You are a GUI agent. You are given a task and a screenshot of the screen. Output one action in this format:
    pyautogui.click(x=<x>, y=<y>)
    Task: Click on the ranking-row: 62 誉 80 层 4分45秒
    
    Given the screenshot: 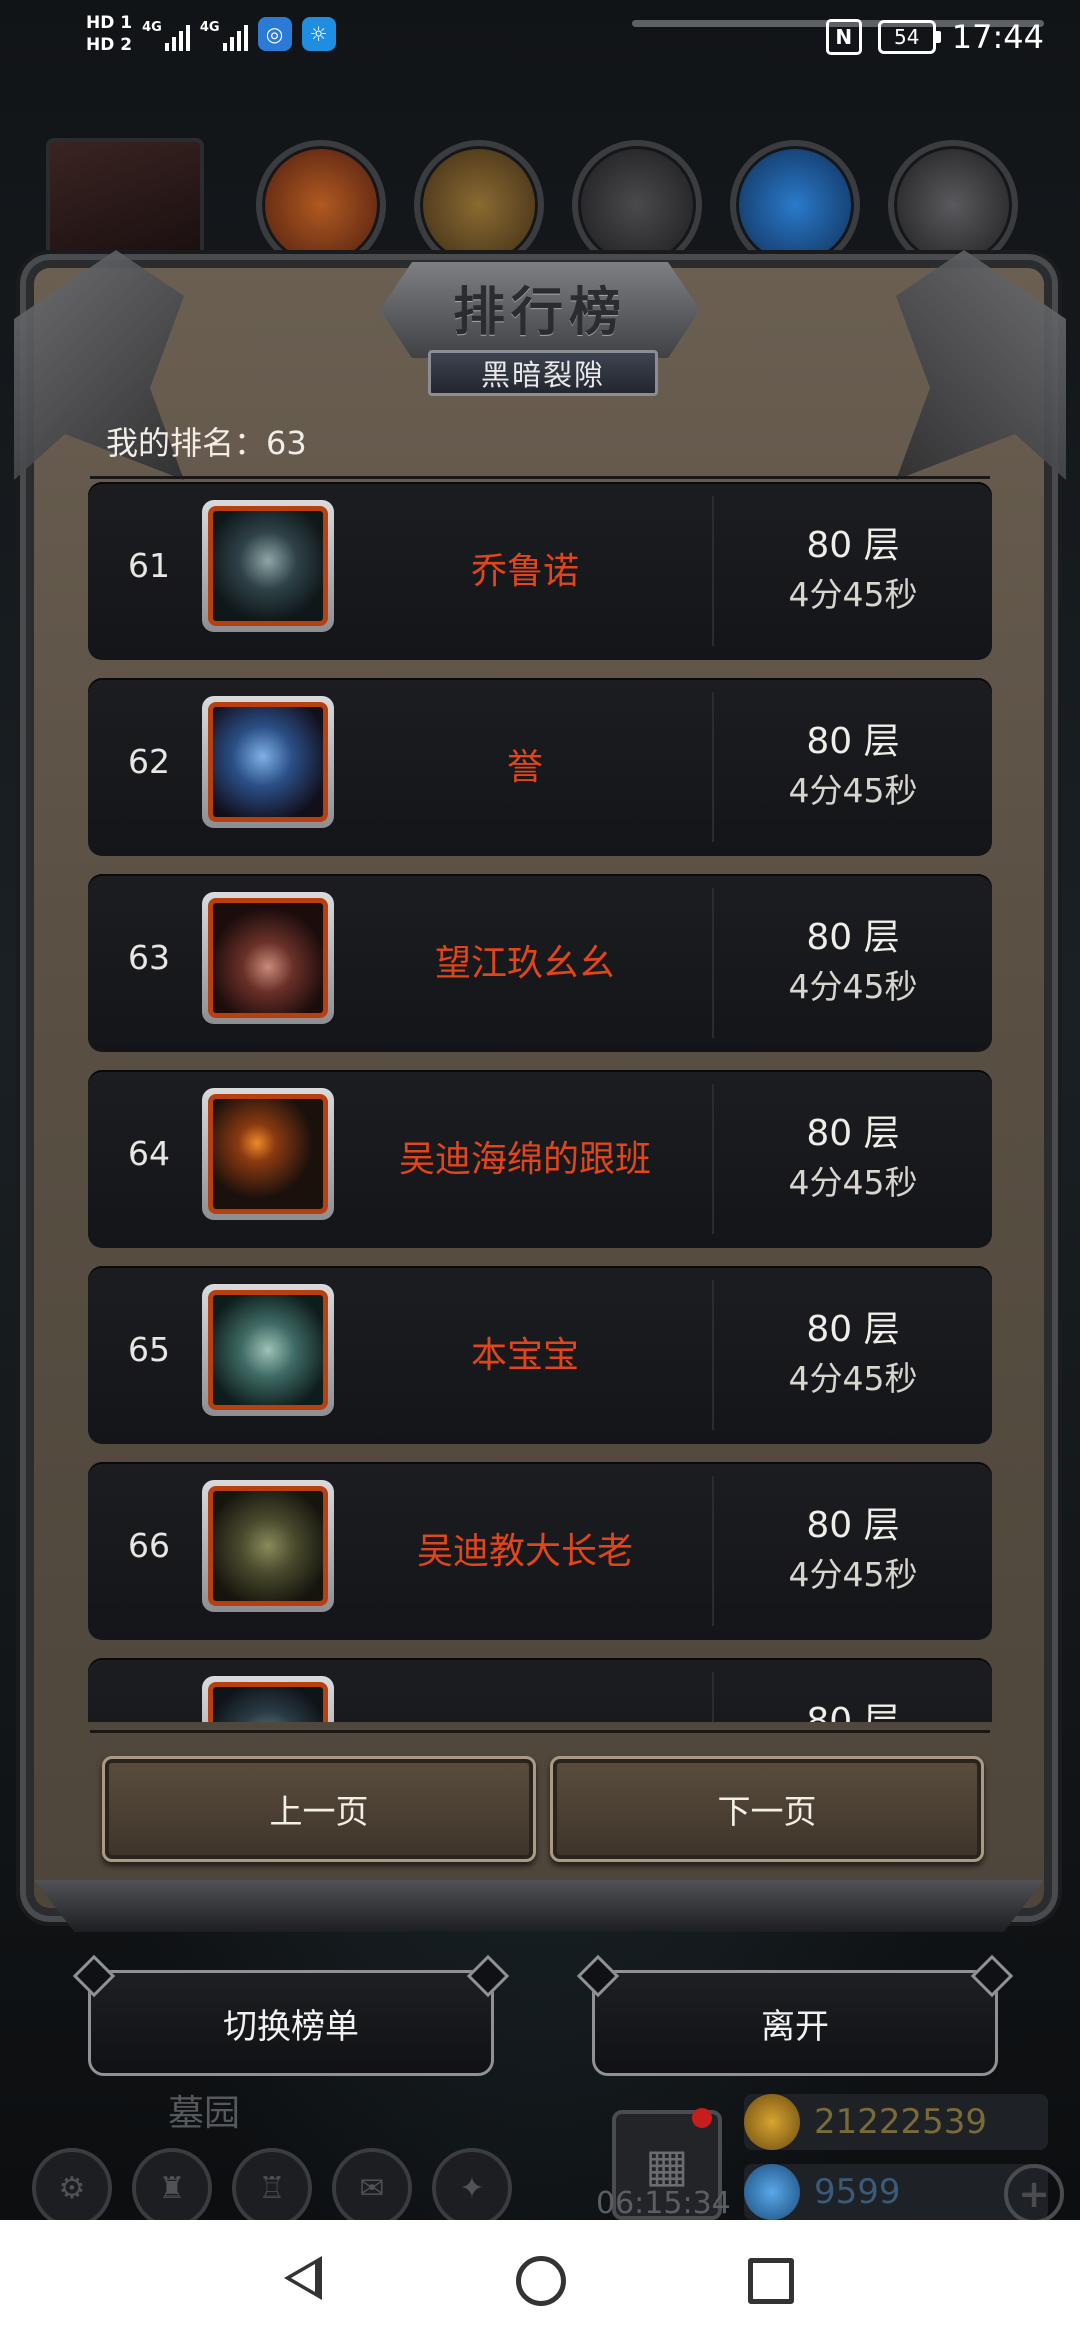 What is the action you would take?
    pyautogui.click(x=540, y=767)
    